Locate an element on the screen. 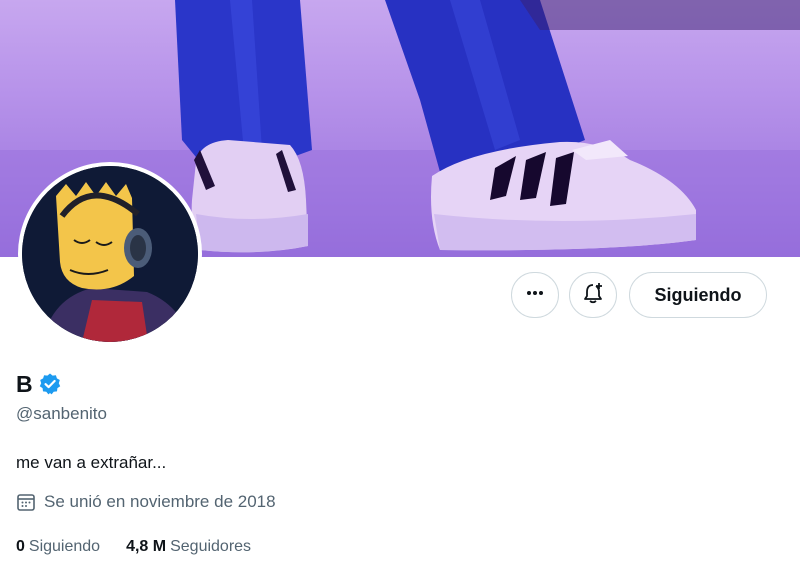 Image resolution: width=800 pixels, height=565 pixels. following-label: Siguiendo is located at coordinates (64, 546).